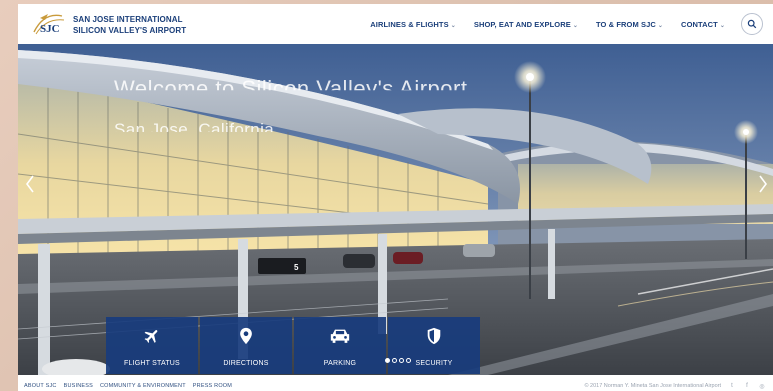 This screenshot has height=391, width=773. I want to click on sjc-logo-mark: SJC, so click(49, 24).